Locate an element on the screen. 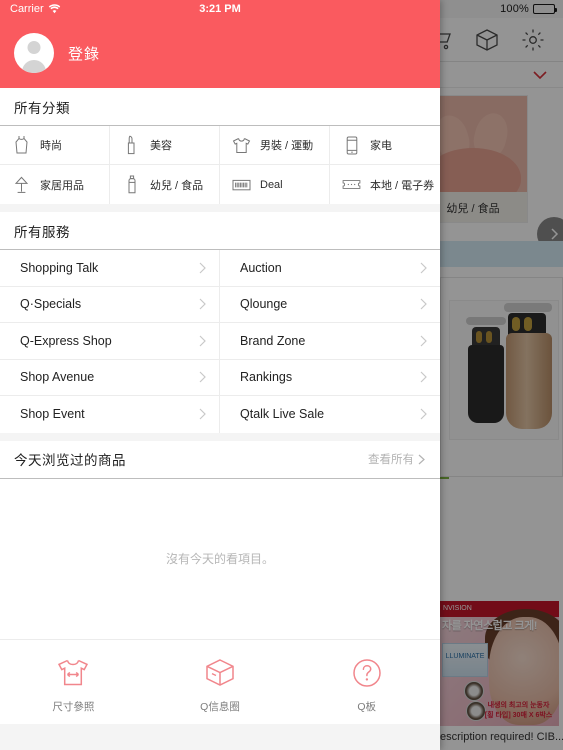 The height and width of the screenshot is (750, 563). service-label: Shop Avenue is located at coordinates (57, 377).